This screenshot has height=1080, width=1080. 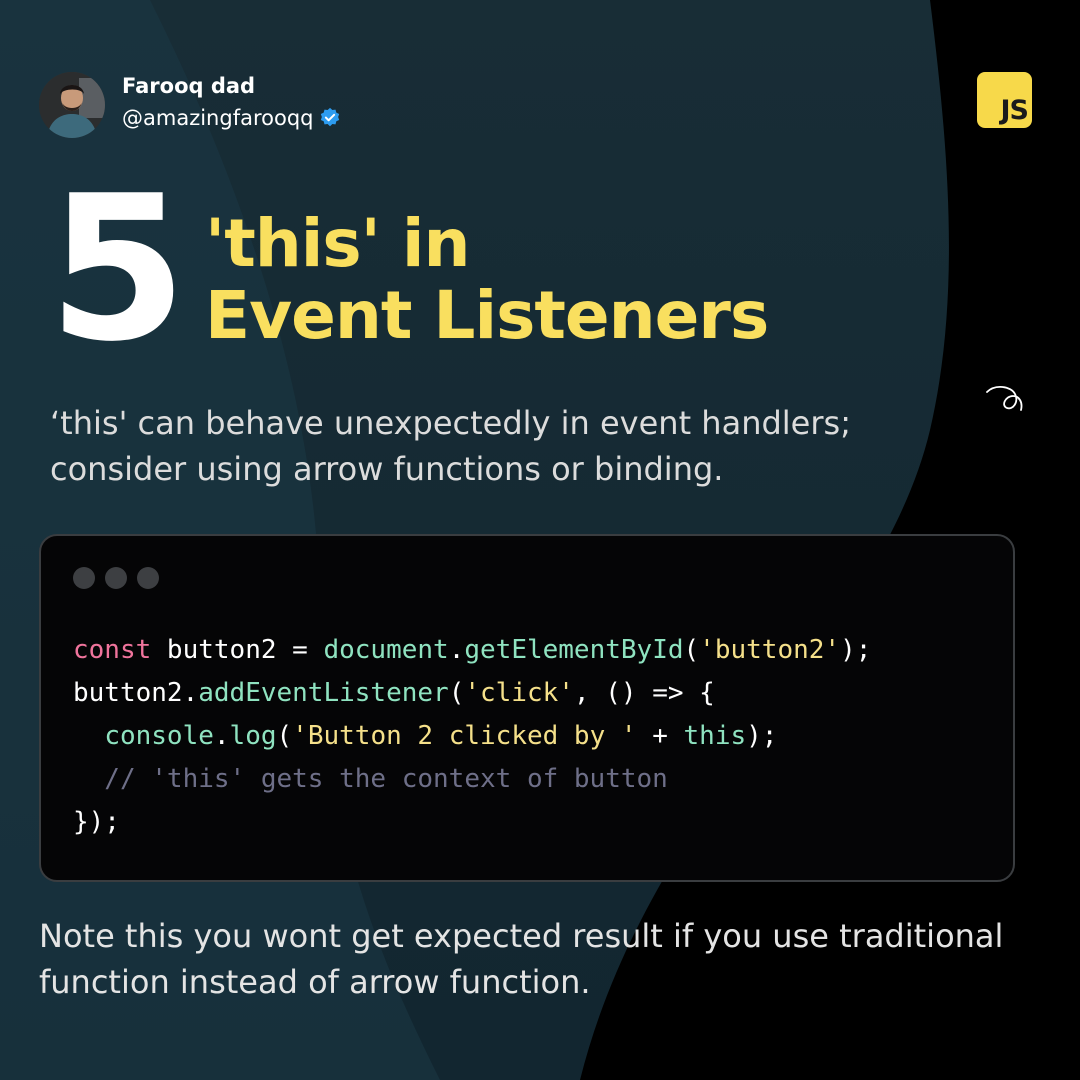 I want to click on code-token: });, so click(x=96, y=822).